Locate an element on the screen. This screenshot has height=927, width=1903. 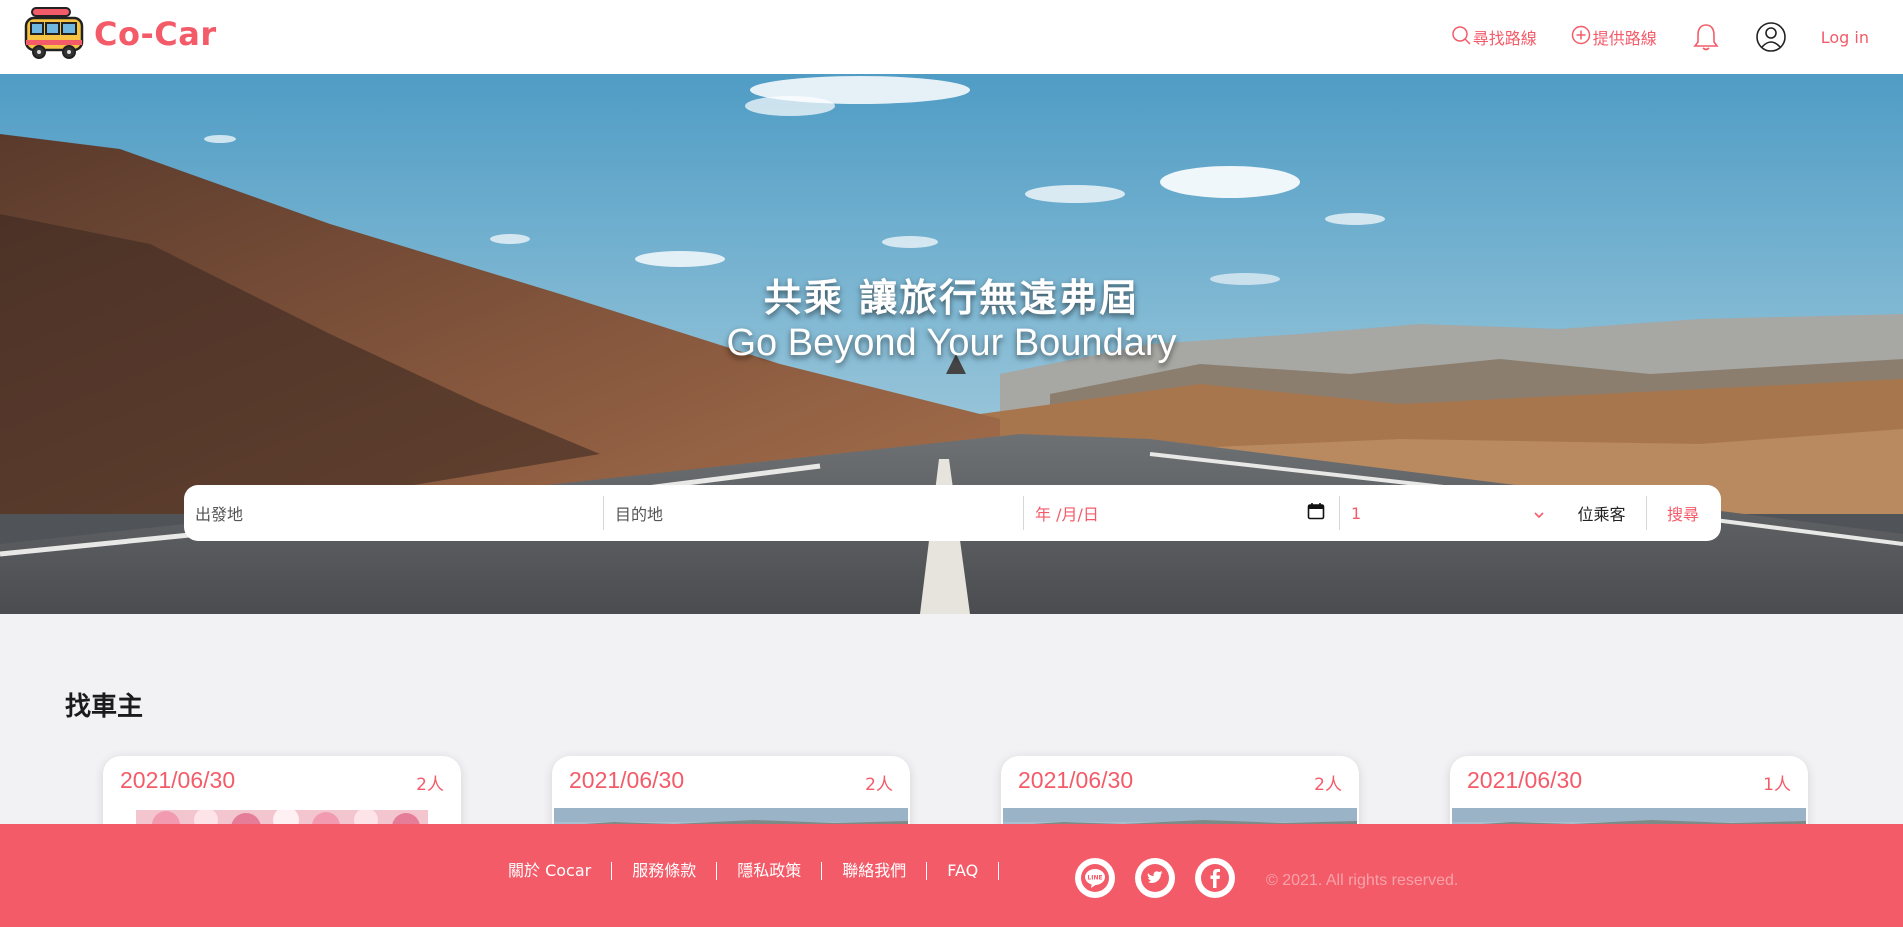
svg-text: LINE is located at coordinates (1094, 878).